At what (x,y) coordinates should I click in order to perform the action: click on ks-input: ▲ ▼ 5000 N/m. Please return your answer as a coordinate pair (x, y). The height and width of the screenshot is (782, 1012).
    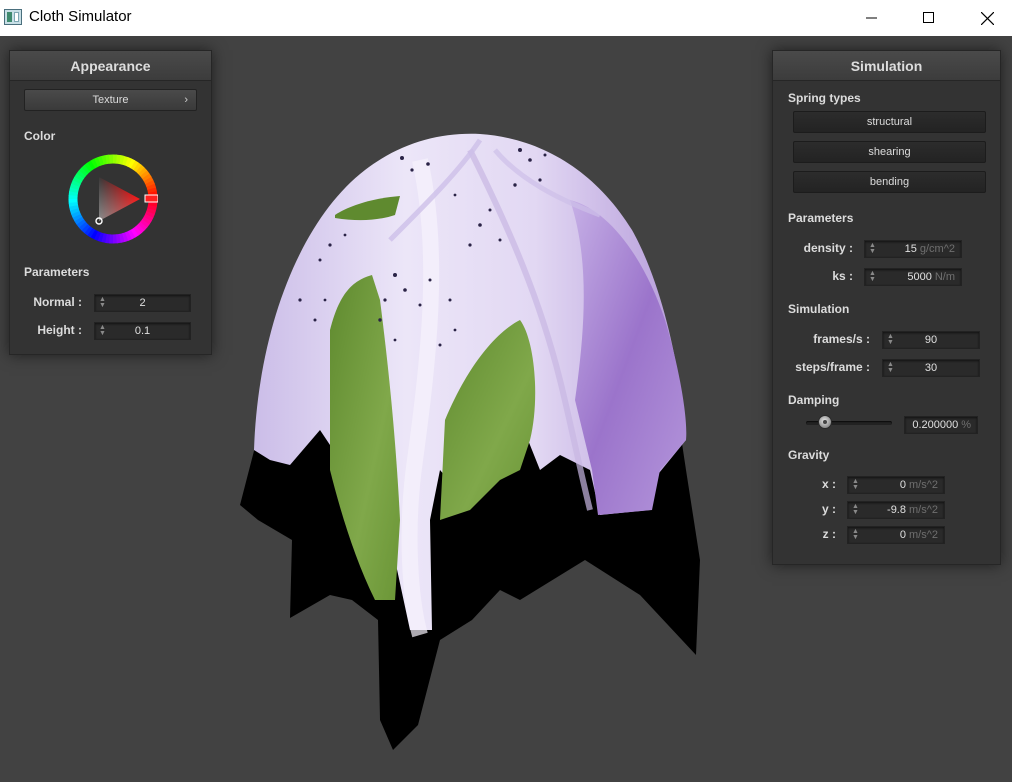
    Looking at the image, I should click on (913, 277).